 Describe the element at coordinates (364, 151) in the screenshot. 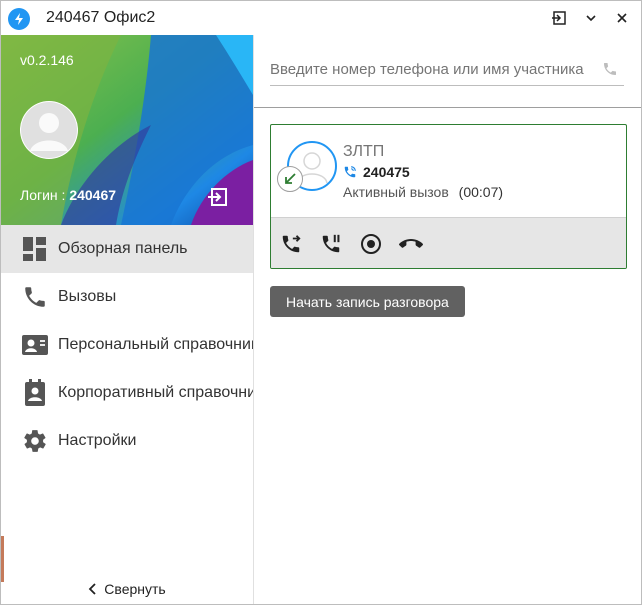

I see `caller-name: ЗЛТП` at that location.